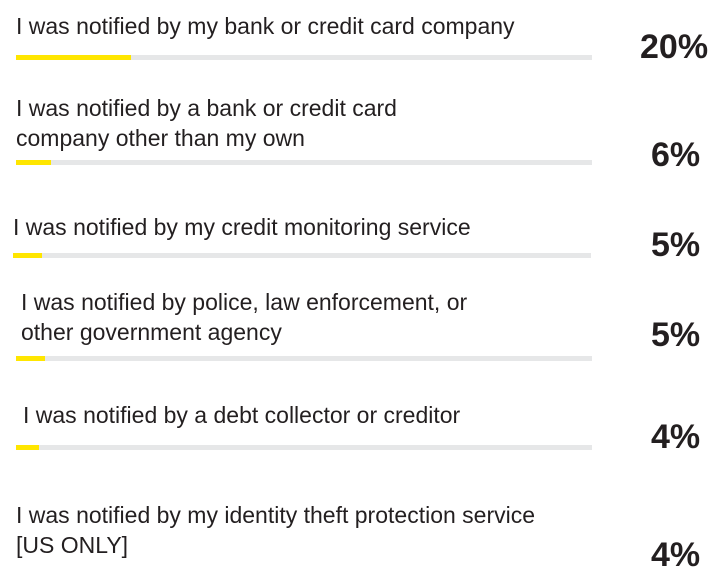 The image size is (717, 576). What do you see at coordinates (676, 155) in the screenshot?
I see `value-label: 6%` at bounding box center [676, 155].